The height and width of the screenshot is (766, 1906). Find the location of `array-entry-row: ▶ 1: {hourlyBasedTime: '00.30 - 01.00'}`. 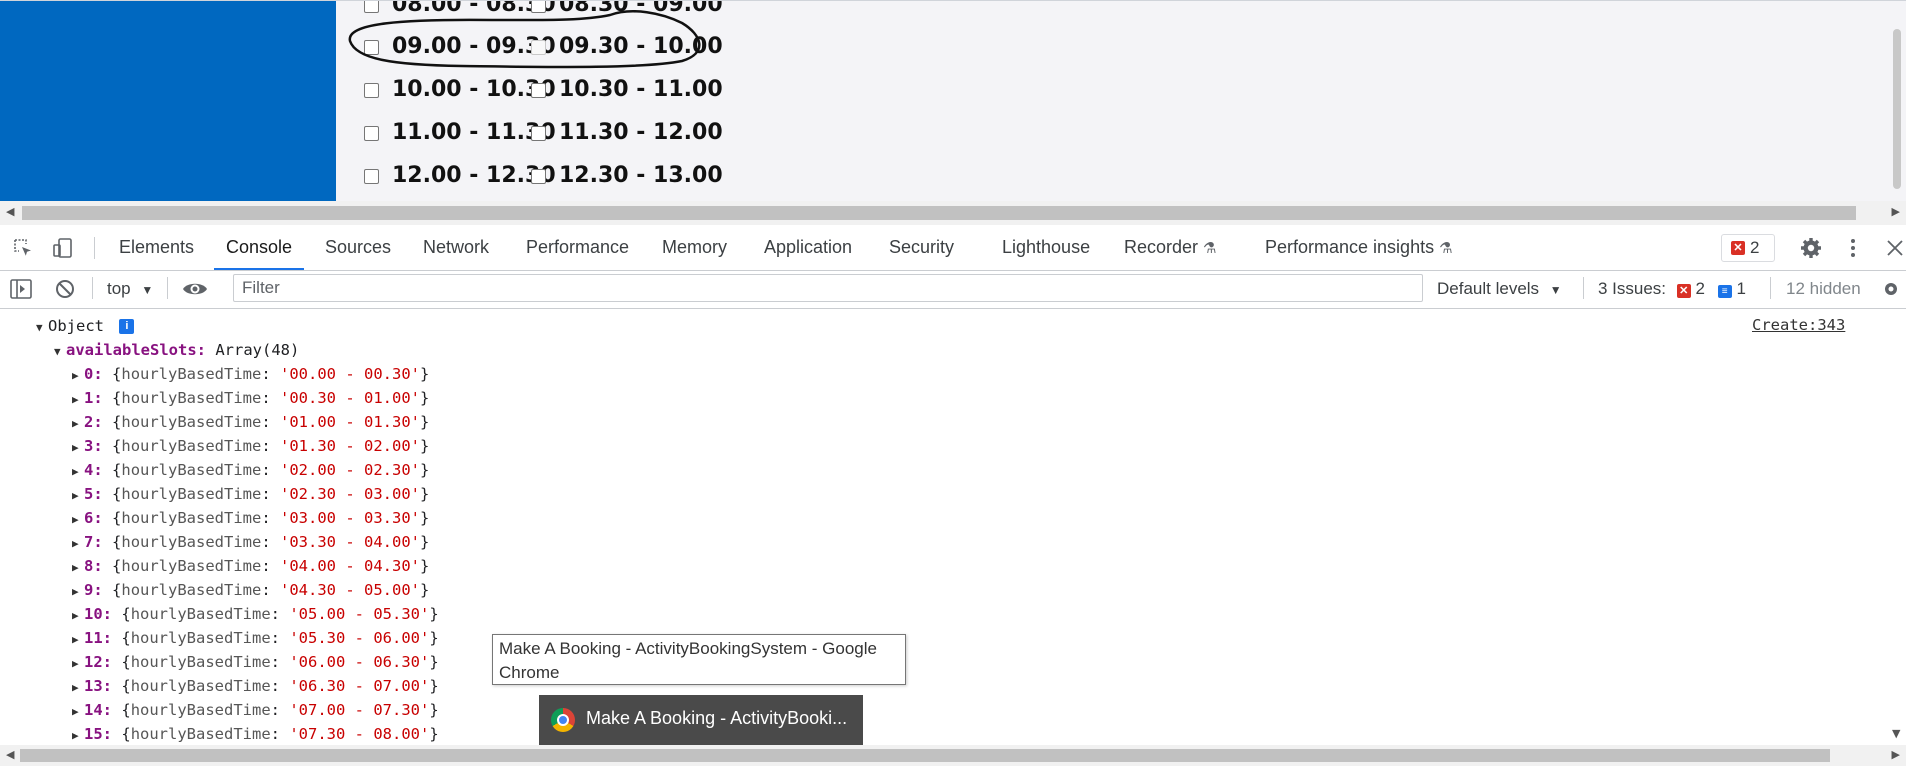

array-entry-row: ▶ 1: {hourlyBasedTime: '00.30 - 01.00'} is located at coordinates (250, 398).